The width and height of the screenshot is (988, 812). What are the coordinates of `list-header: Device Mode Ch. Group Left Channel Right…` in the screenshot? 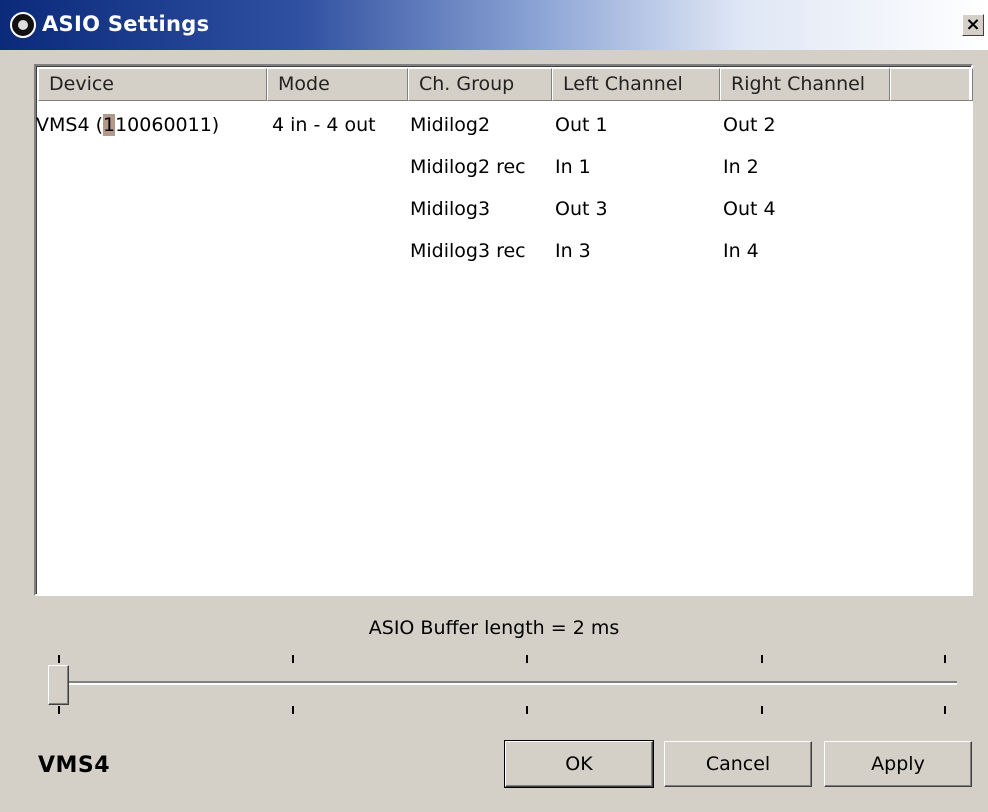 It's located at (505, 84).